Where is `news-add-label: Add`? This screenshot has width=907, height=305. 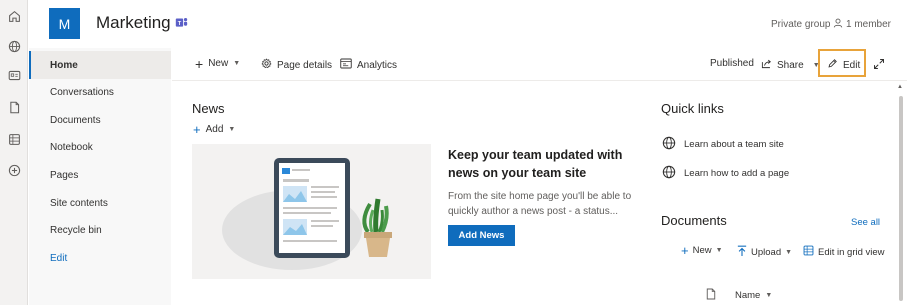 news-add-label: Add is located at coordinates (214, 129).